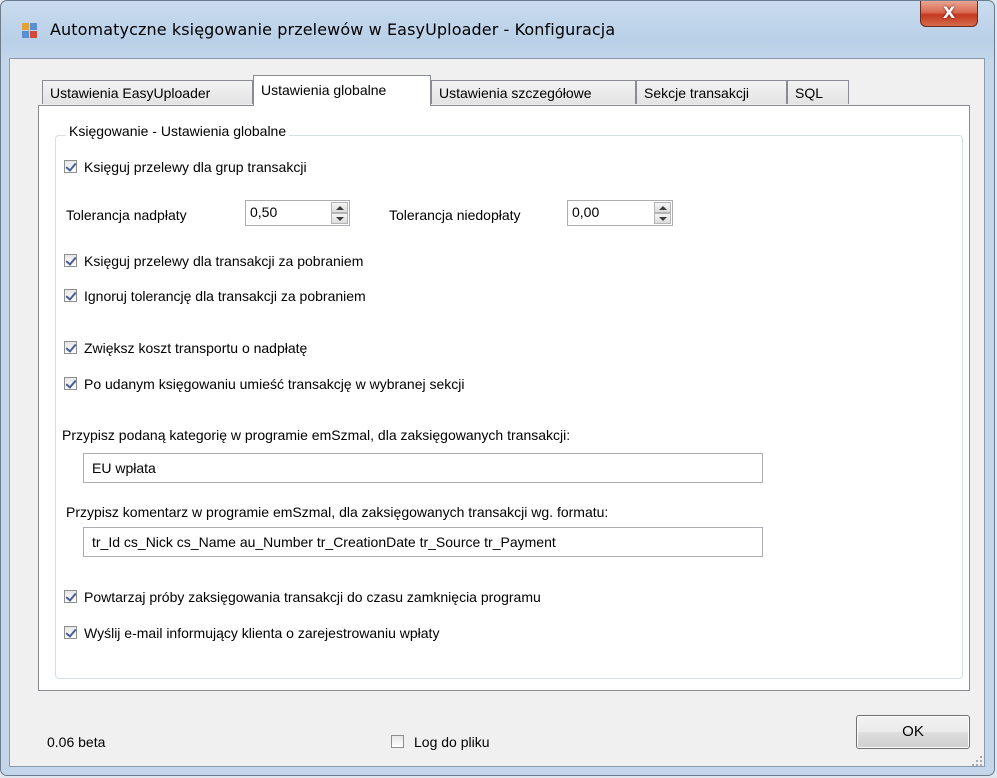 This screenshot has width=997, height=778. What do you see at coordinates (297, 213) in the screenshot?
I see `overpay-tolerance-spinner: 0,50` at bounding box center [297, 213].